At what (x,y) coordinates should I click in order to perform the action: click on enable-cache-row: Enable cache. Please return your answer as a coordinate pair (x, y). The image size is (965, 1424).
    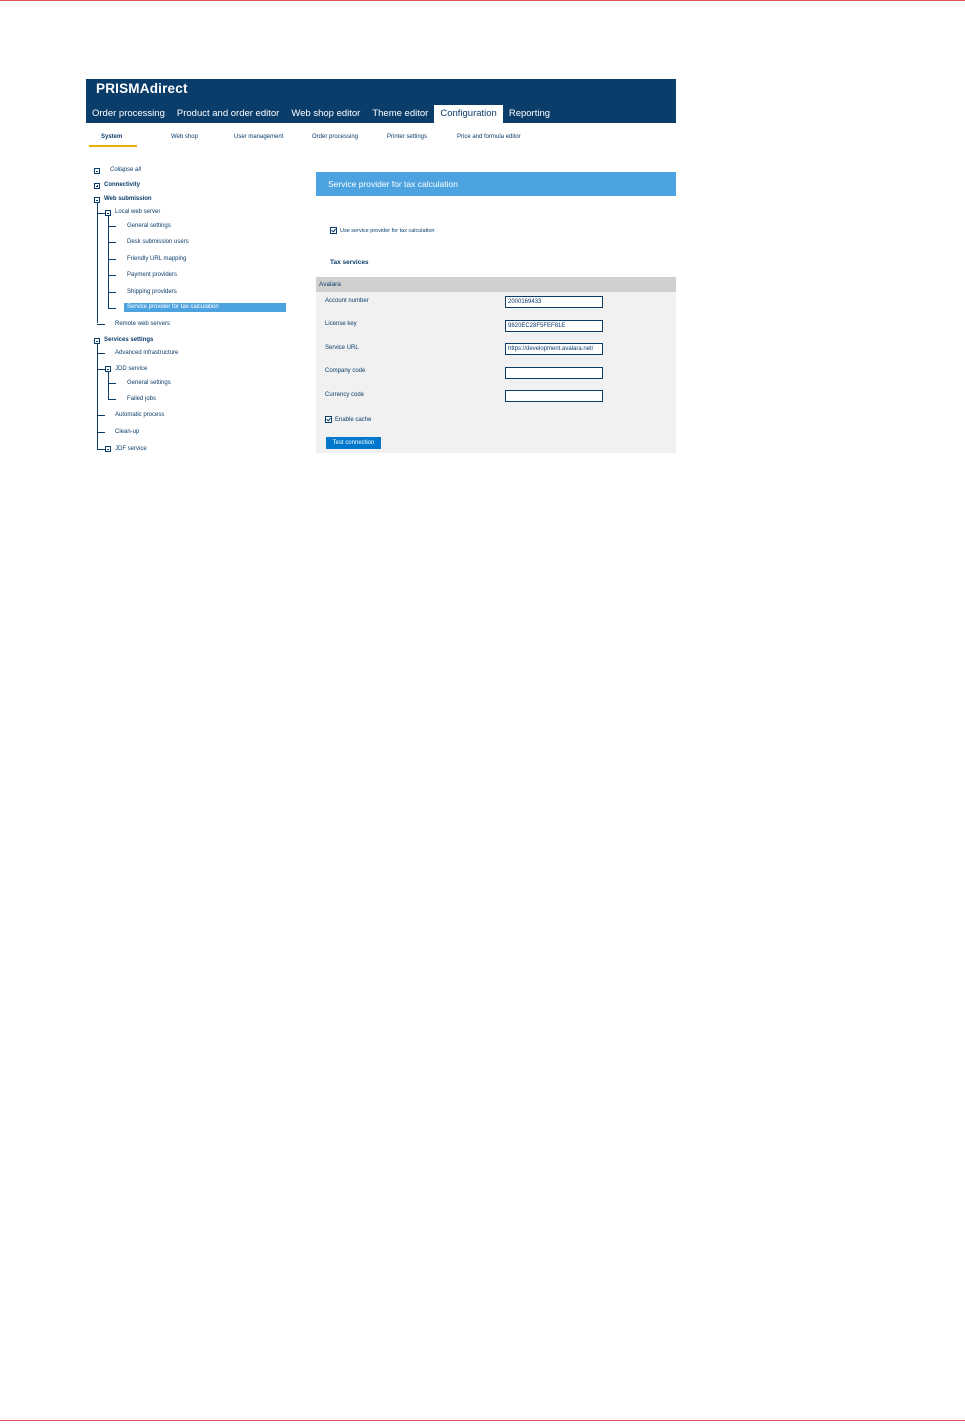
    Looking at the image, I should click on (348, 419).